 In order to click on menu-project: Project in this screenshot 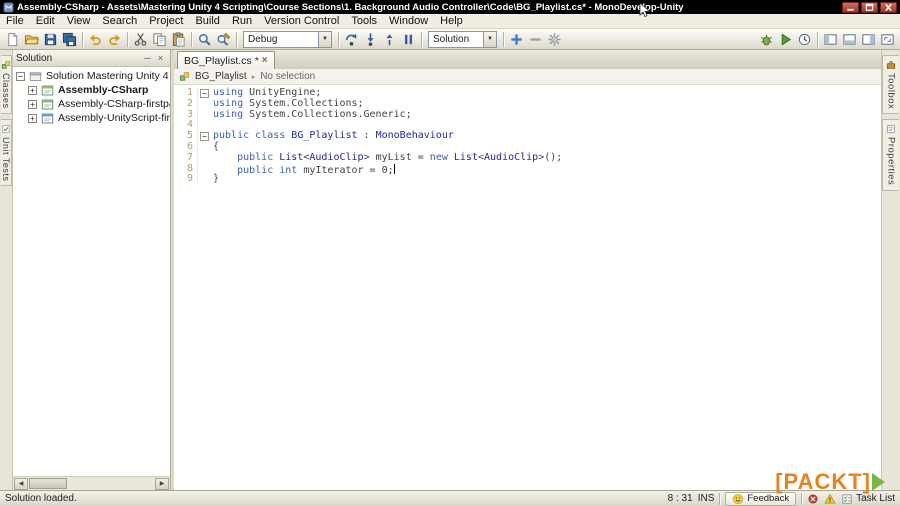, I will do `click(166, 21)`.